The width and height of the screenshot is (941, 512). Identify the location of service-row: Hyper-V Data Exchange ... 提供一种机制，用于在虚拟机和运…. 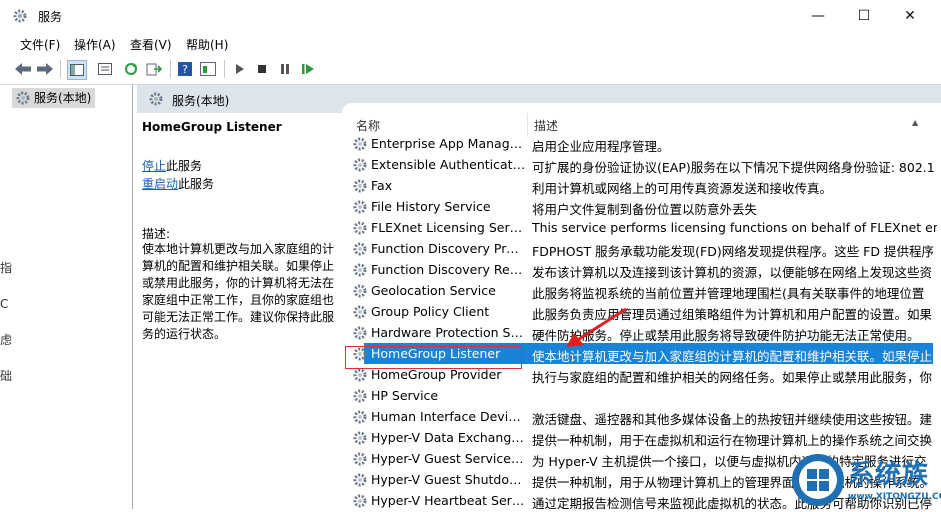
(645, 437).